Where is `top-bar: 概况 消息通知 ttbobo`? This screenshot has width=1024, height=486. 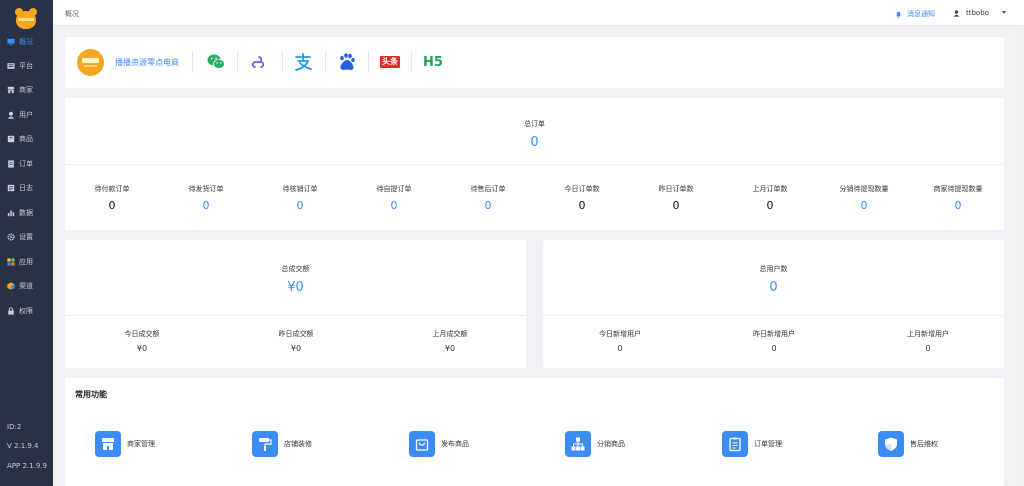 top-bar: 概况 消息通知 ttbobo is located at coordinates (538, 13).